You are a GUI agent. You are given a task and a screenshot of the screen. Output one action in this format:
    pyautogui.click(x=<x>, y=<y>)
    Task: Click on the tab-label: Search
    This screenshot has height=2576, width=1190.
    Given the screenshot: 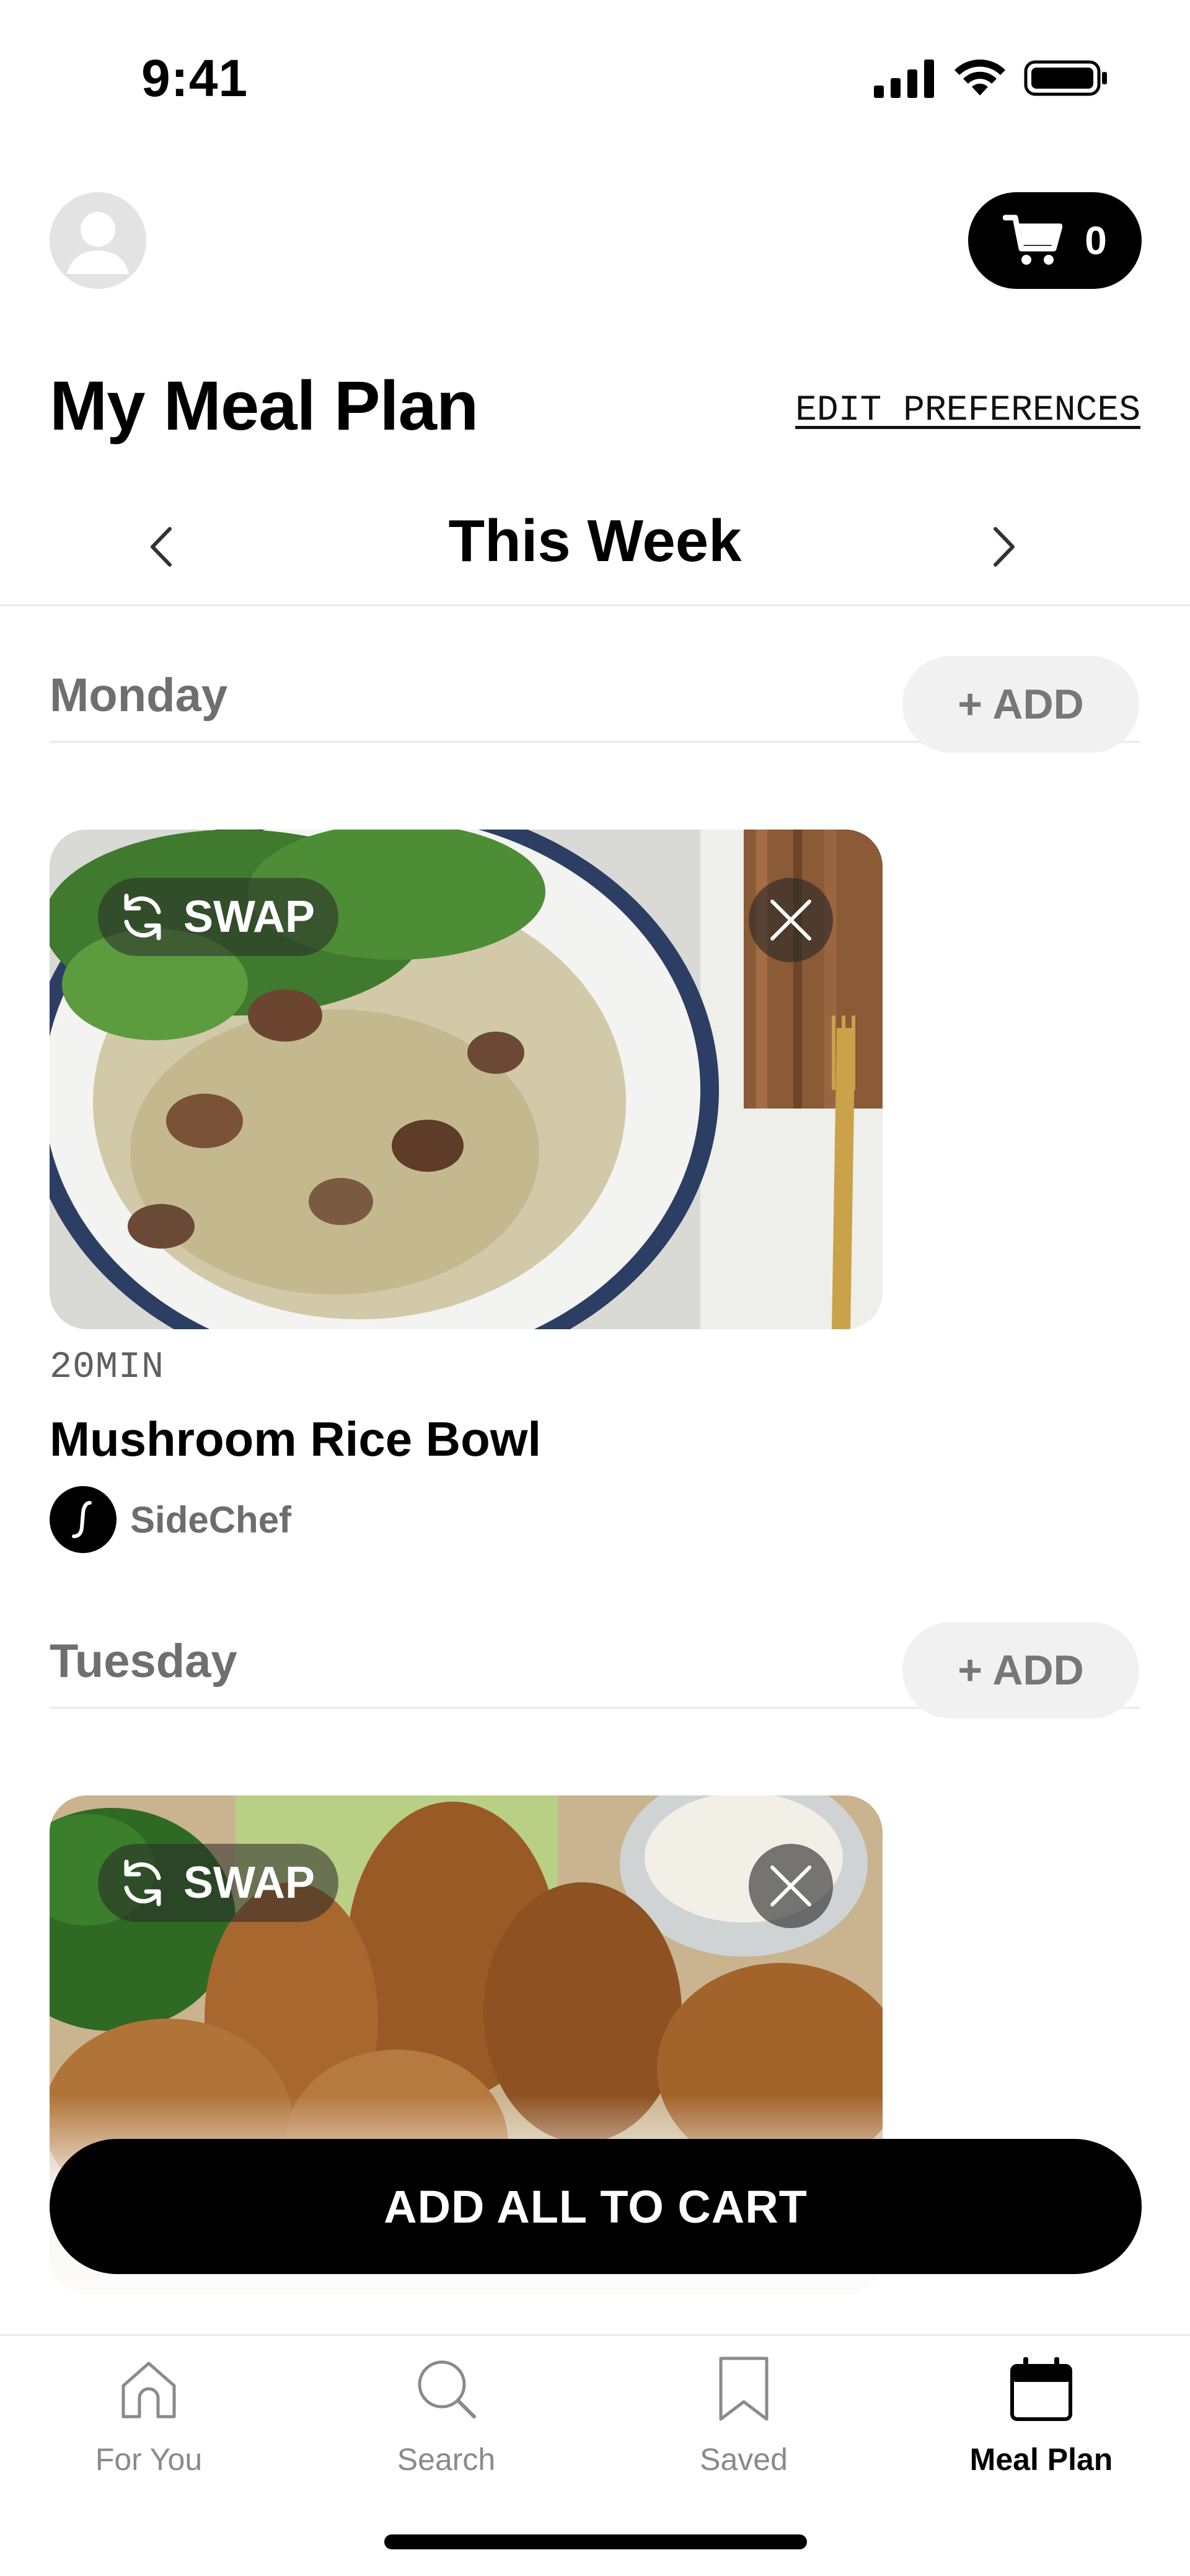 What is the action you would take?
    pyautogui.click(x=446, y=2459)
    